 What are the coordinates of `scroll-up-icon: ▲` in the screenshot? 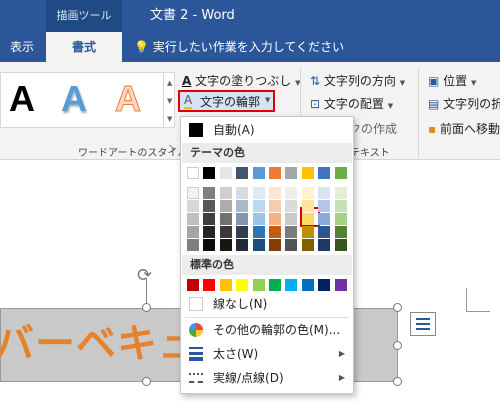 It's located at (169, 83).